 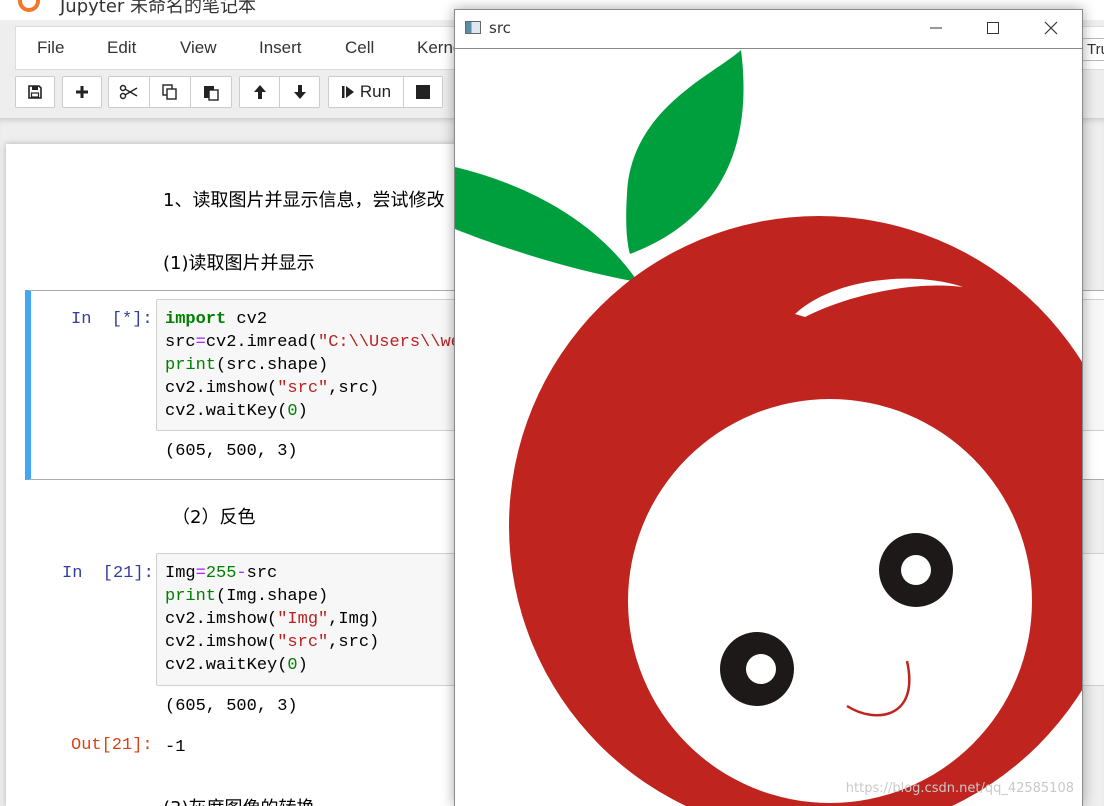 I want to click on code-line: import cv2, so click(x=216, y=319).